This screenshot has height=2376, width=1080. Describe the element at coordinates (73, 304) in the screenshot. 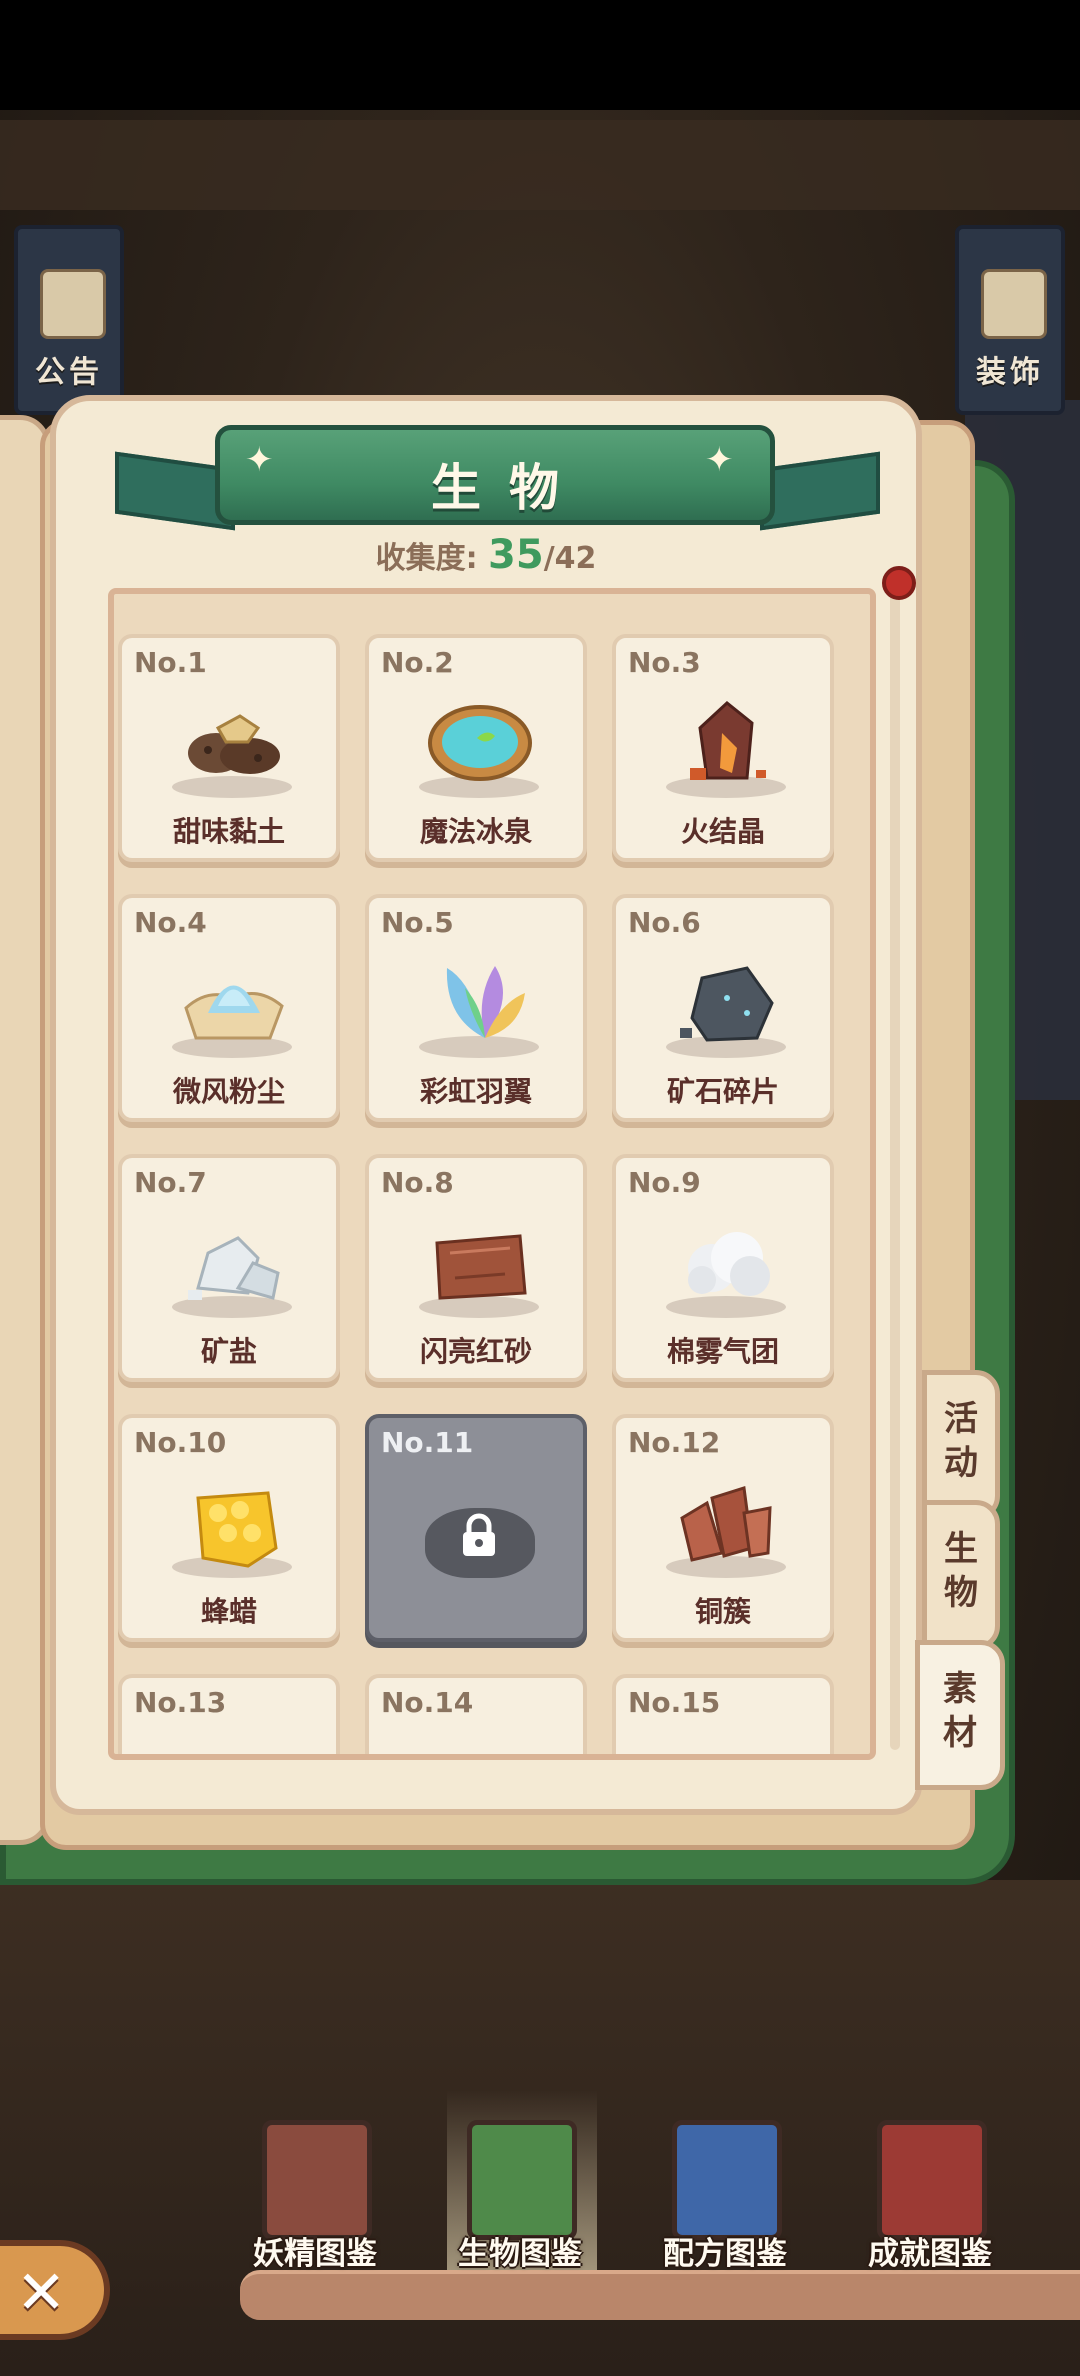

I see `notice-board-icon` at that location.